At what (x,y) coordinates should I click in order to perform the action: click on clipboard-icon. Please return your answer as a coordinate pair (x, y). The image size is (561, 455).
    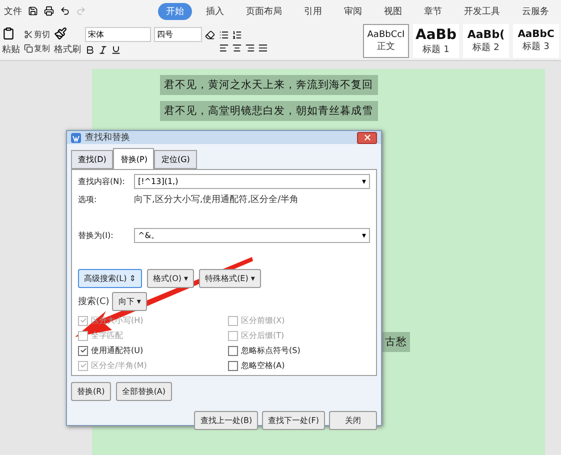
    Looking at the image, I should click on (8, 33).